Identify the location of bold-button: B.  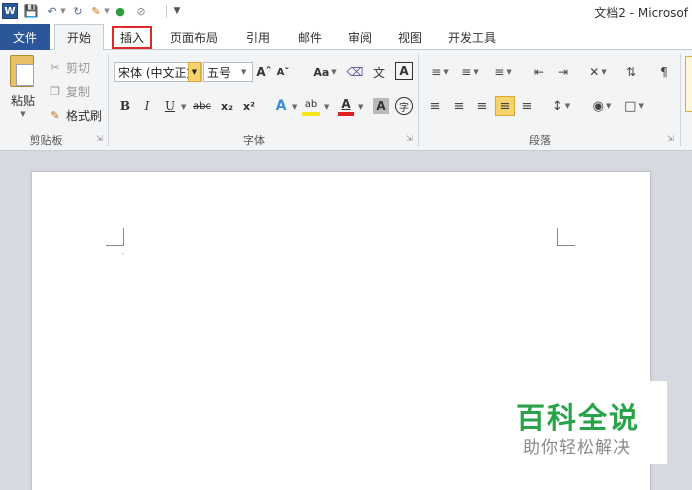
(125, 106).